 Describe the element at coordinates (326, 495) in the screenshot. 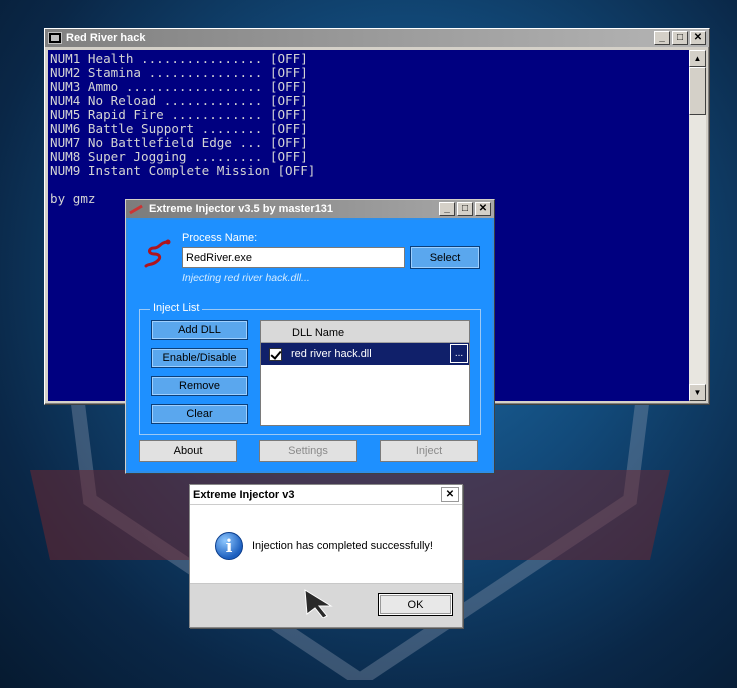

I see `dialog-titlebar: Extreme Injector v3 ✕` at that location.